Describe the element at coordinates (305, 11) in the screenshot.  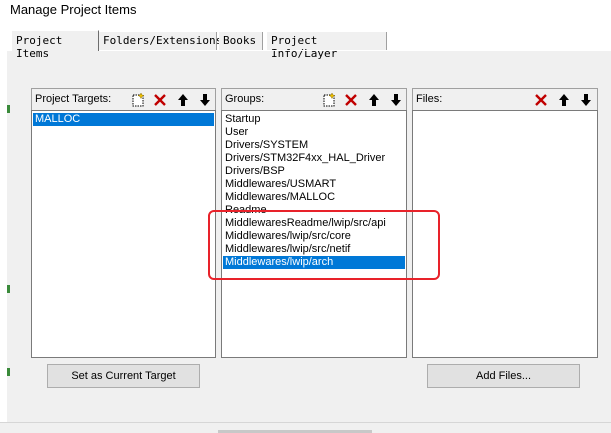
I see `title-bar: Manage Project Items` at that location.